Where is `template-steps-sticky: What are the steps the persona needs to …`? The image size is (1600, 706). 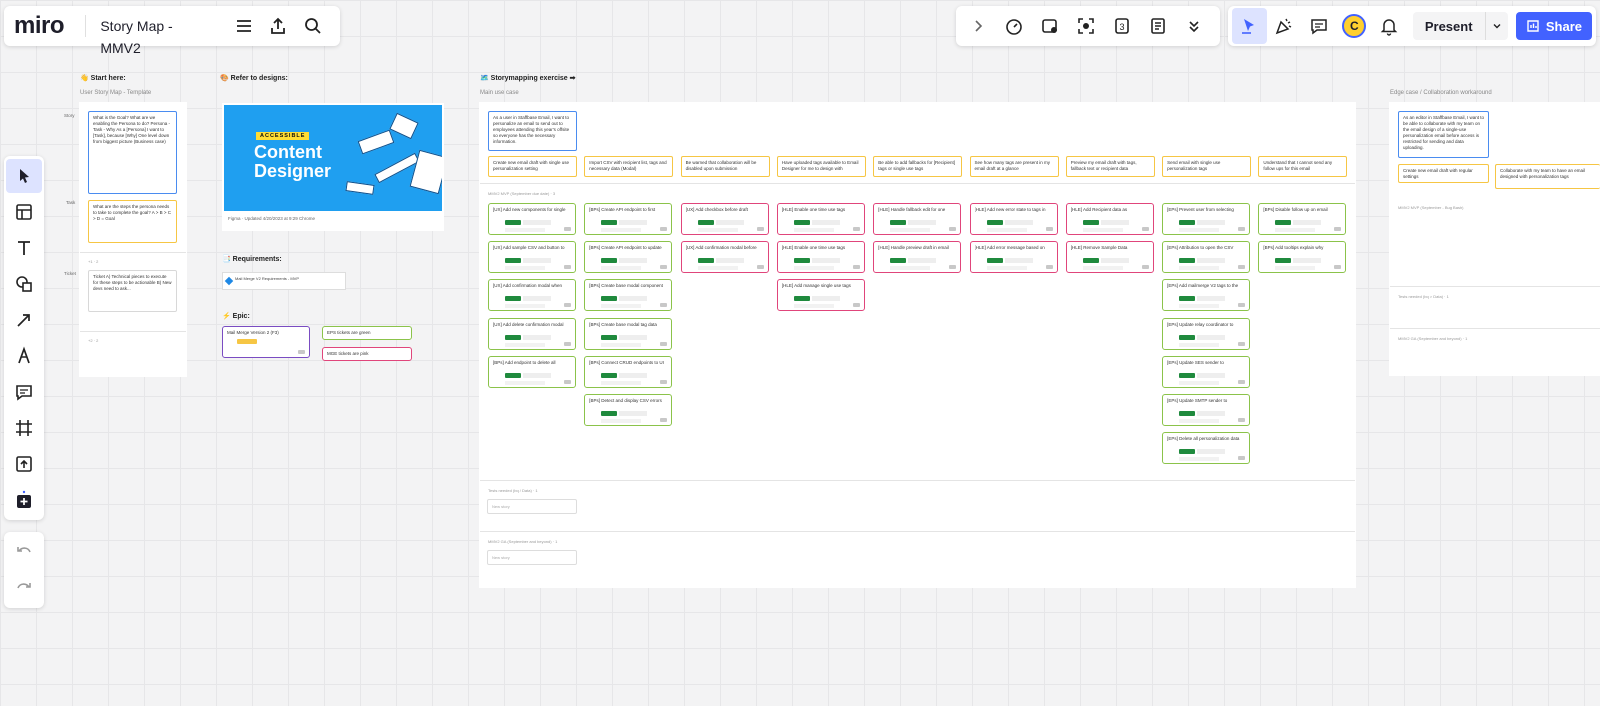 template-steps-sticky: What are the steps the persona needs to … is located at coordinates (132, 221).